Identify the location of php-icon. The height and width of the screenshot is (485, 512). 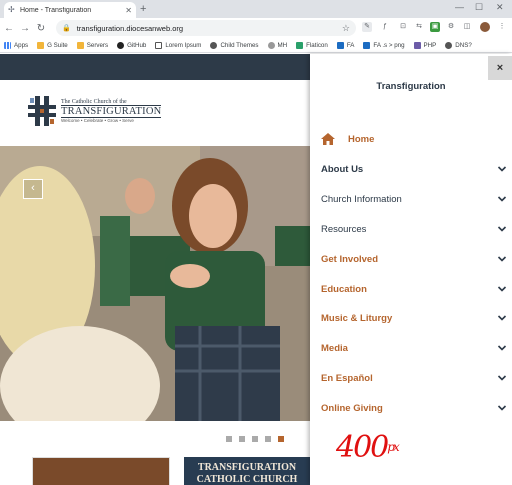
(417, 45).